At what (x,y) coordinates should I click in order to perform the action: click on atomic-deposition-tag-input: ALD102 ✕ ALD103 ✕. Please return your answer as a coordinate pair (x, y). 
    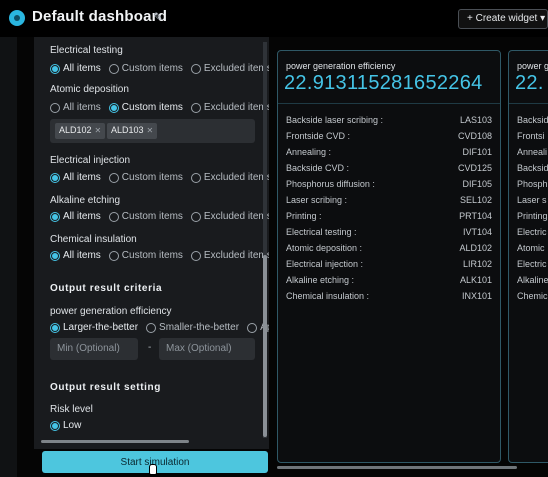
    Looking at the image, I should click on (152, 131).